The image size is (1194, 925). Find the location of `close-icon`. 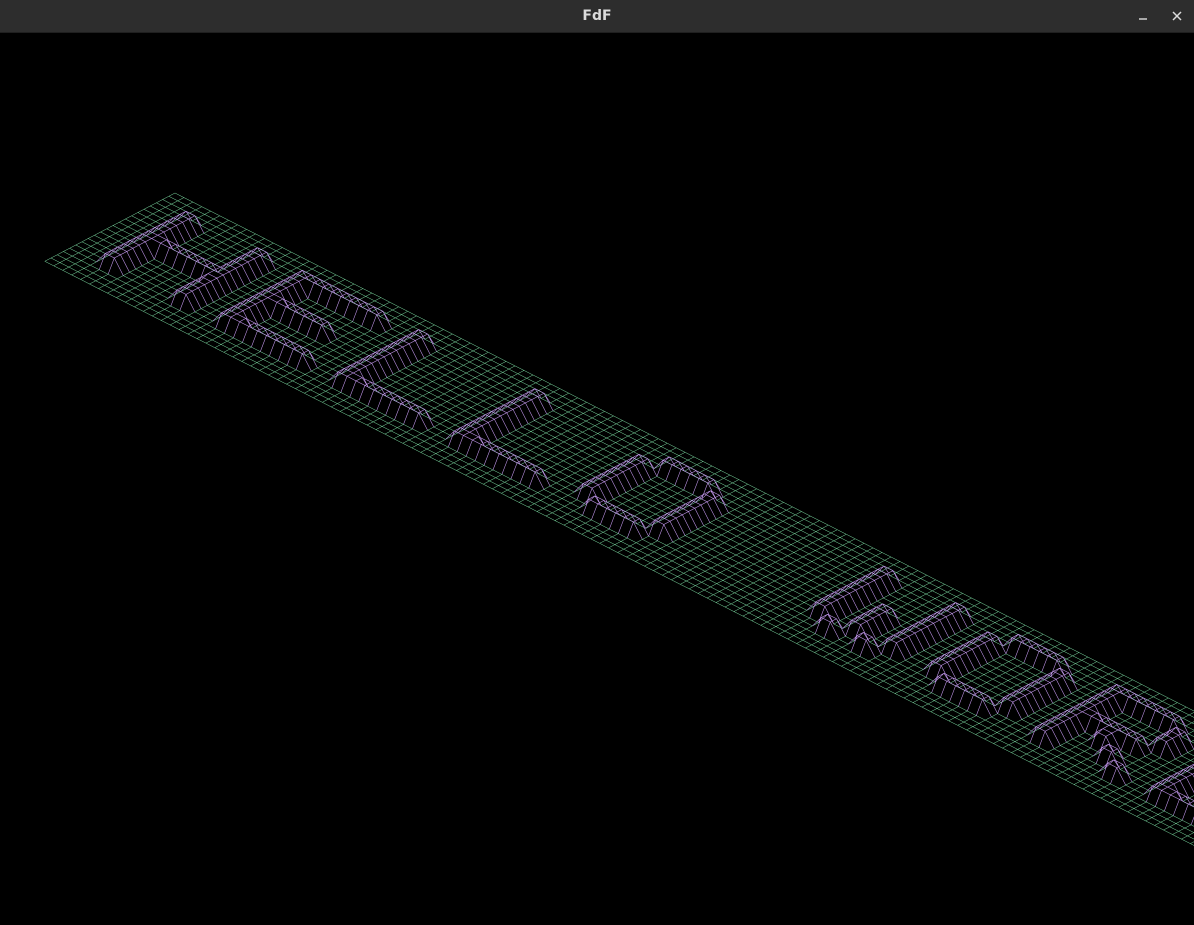

close-icon is located at coordinates (1177, 16).